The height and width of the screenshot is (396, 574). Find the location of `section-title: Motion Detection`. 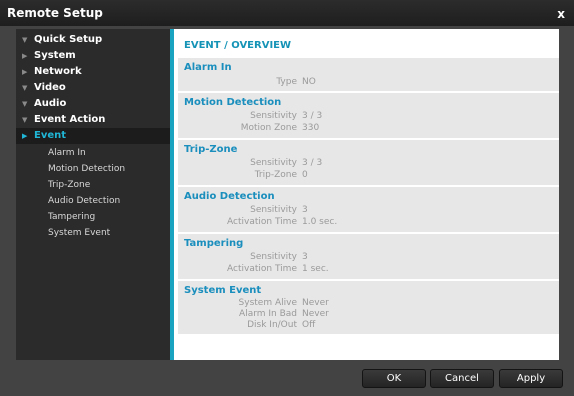

section-title: Motion Detection is located at coordinates (233, 102).